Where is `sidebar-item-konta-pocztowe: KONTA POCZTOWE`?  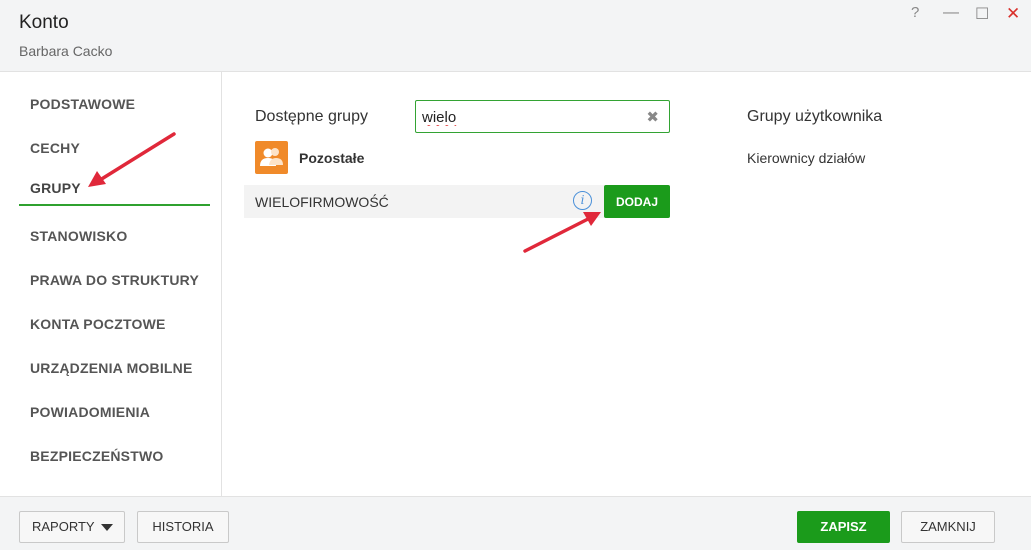 sidebar-item-konta-pocztowe: KONTA POCZTOWE is located at coordinates (114, 325).